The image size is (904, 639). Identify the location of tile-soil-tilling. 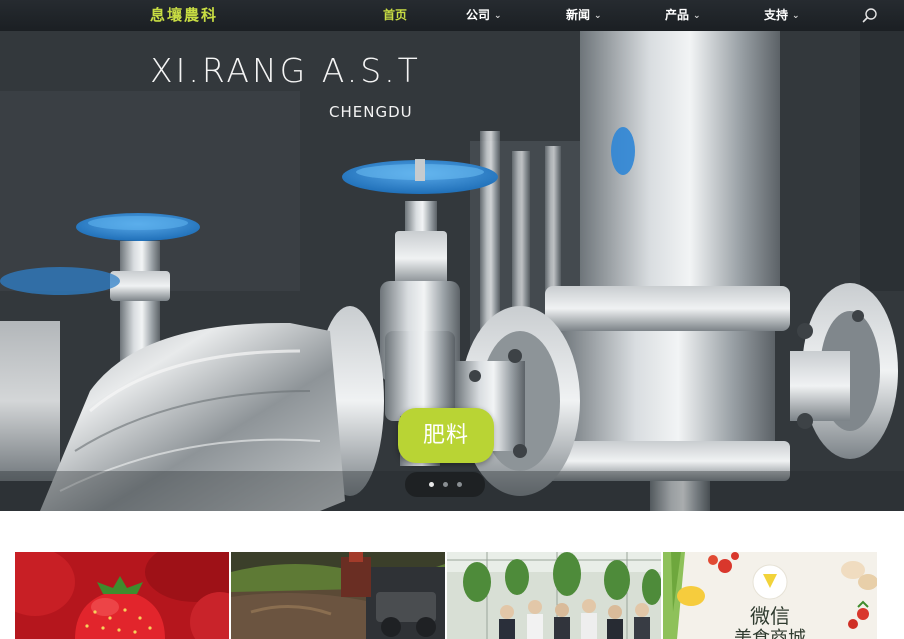
(338, 595).